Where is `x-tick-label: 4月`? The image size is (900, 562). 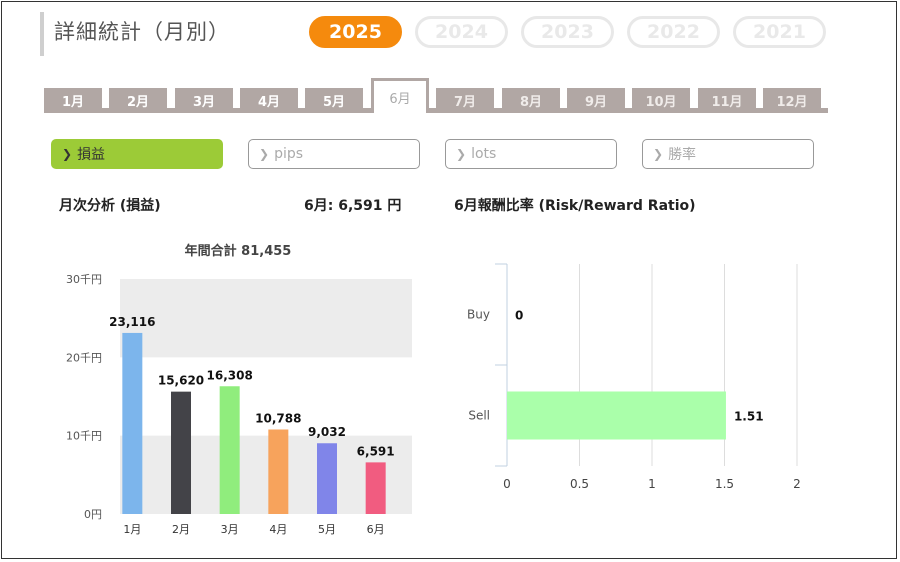 x-tick-label: 4月 is located at coordinates (278, 529).